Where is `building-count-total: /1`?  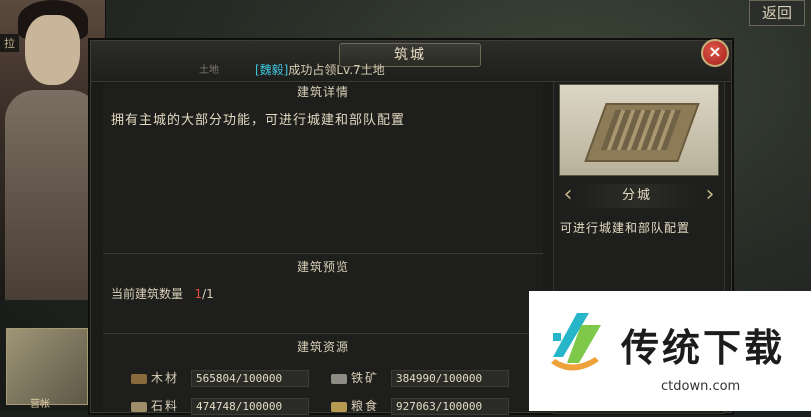 building-count-total: /1 is located at coordinates (208, 294).